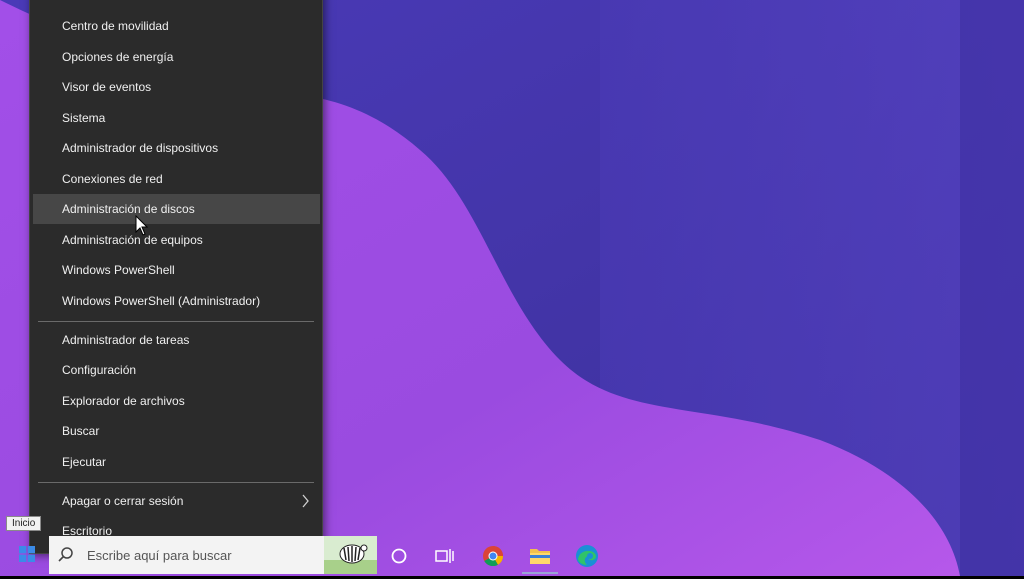 This screenshot has width=1024, height=579. I want to click on search-input, so click(202, 555).